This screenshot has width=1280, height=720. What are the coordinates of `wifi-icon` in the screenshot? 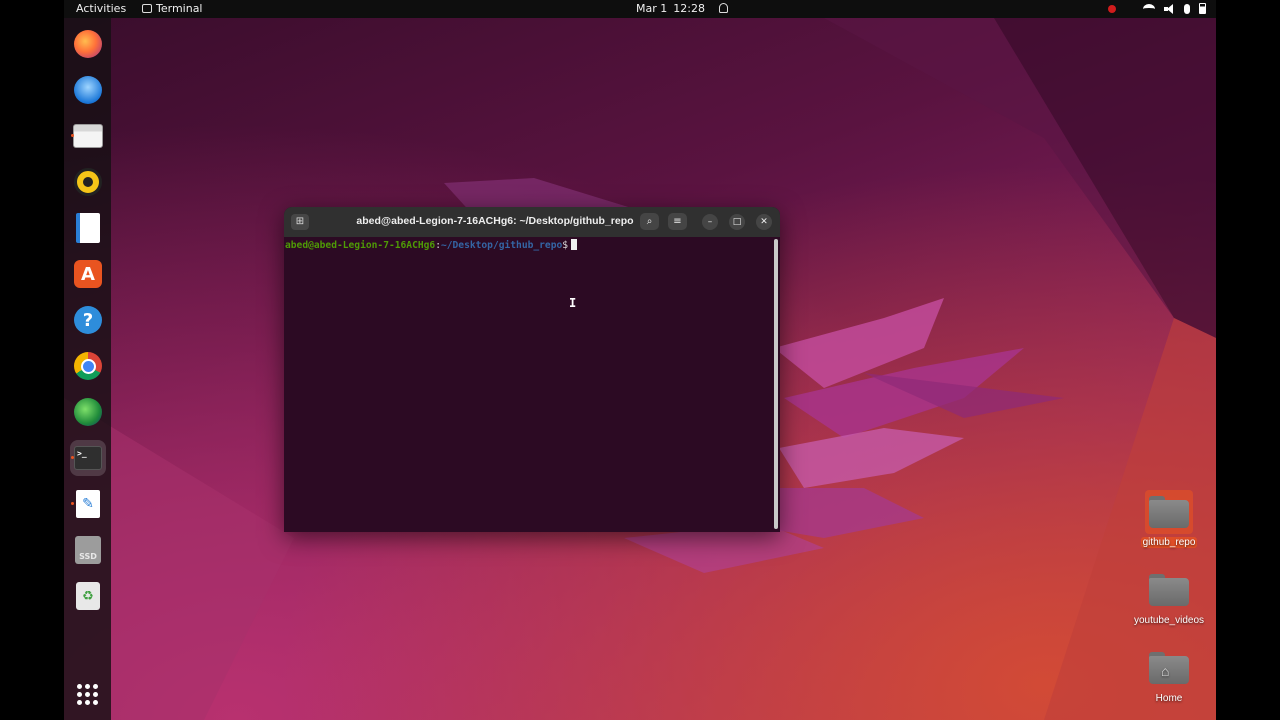 It's located at (1149, 8).